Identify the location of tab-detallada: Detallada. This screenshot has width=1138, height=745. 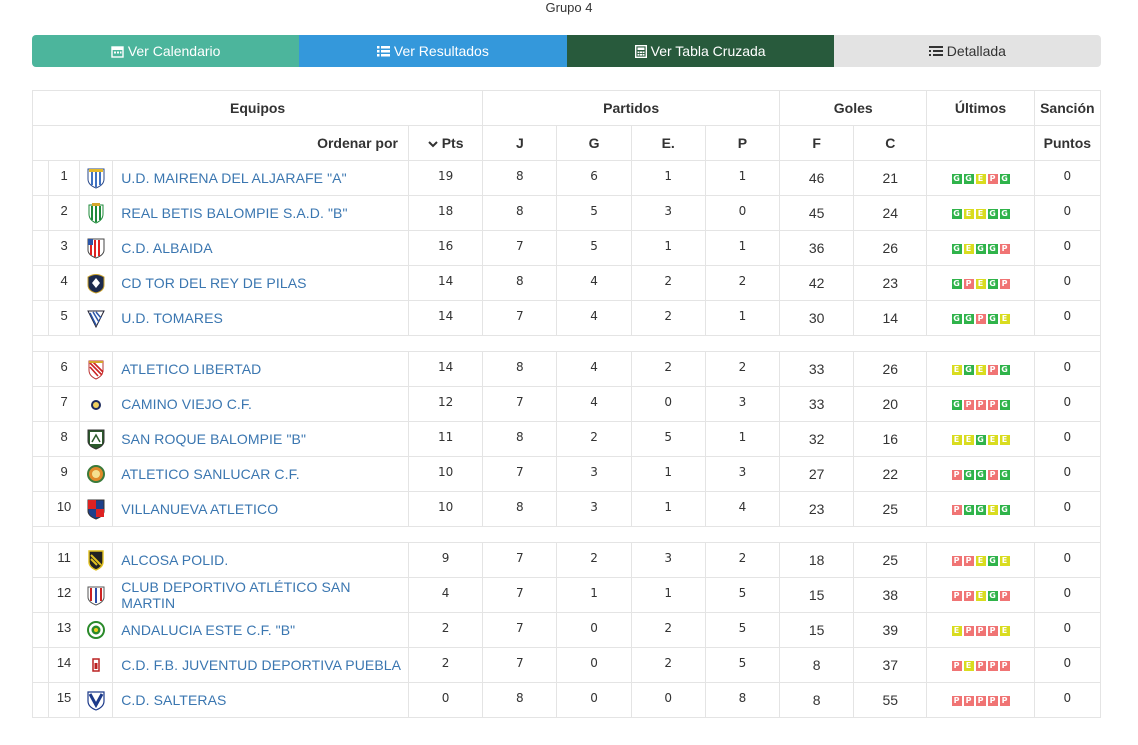
(967, 51).